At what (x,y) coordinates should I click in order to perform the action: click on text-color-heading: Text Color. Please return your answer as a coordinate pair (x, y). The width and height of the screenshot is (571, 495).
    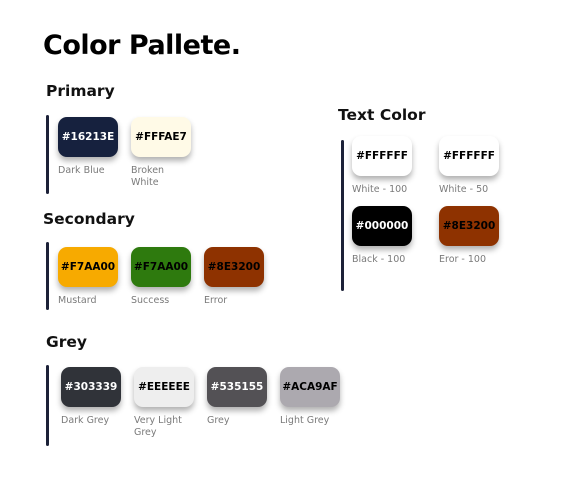
    Looking at the image, I should click on (382, 115).